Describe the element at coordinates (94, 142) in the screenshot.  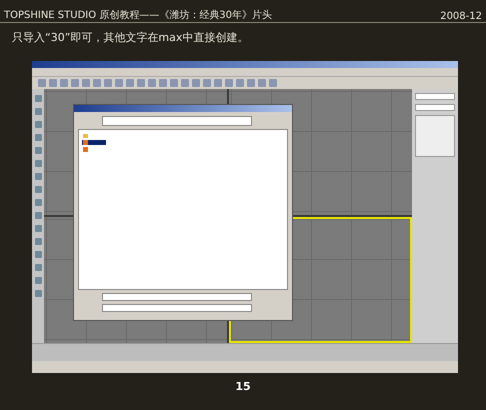
I see `file-item` at that location.